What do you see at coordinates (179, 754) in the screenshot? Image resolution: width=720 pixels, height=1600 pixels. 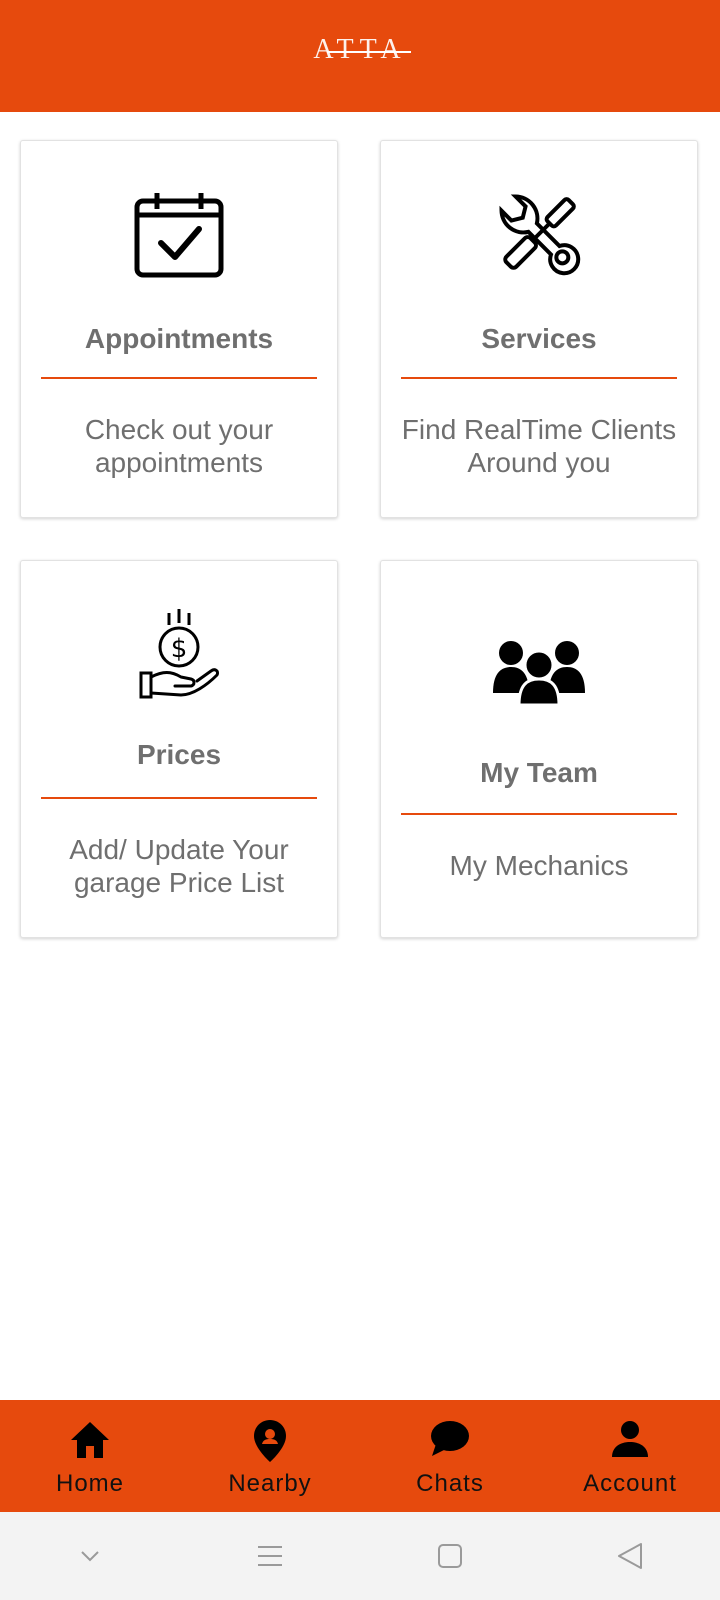 I see `card-title: Prices` at bounding box center [179, 754].